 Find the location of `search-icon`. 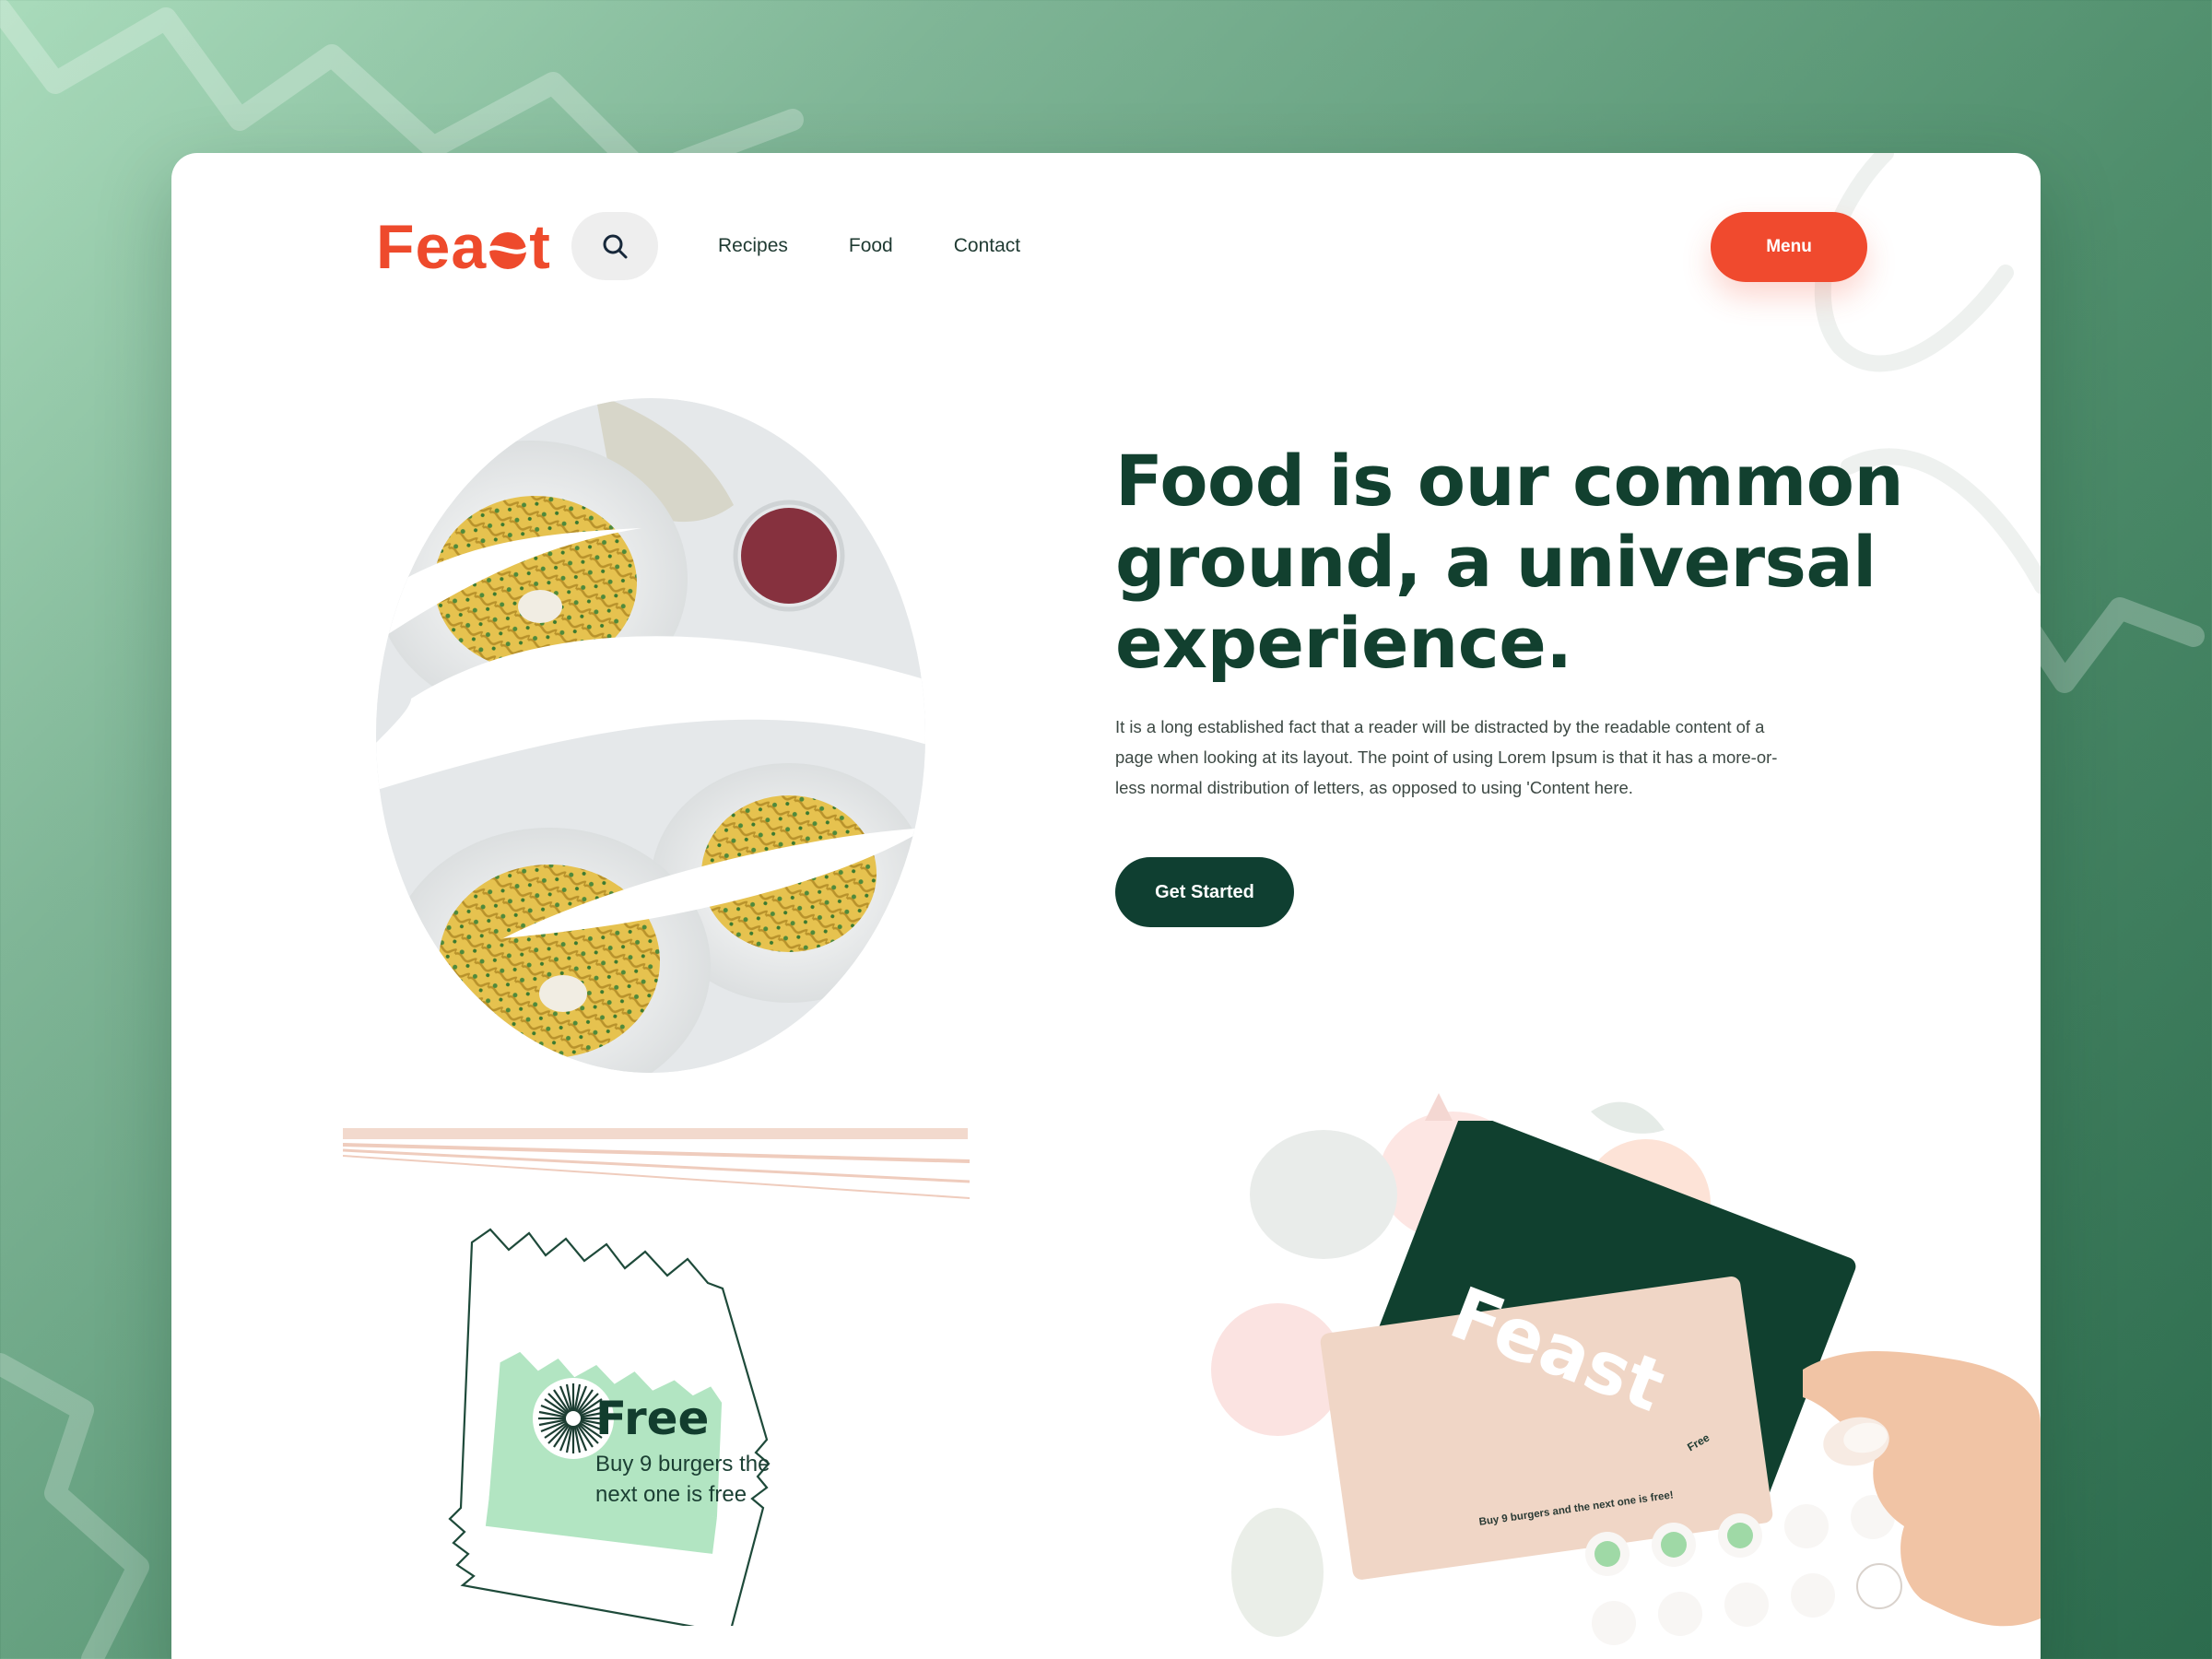

search-icon is located at coordinates (615, 246).